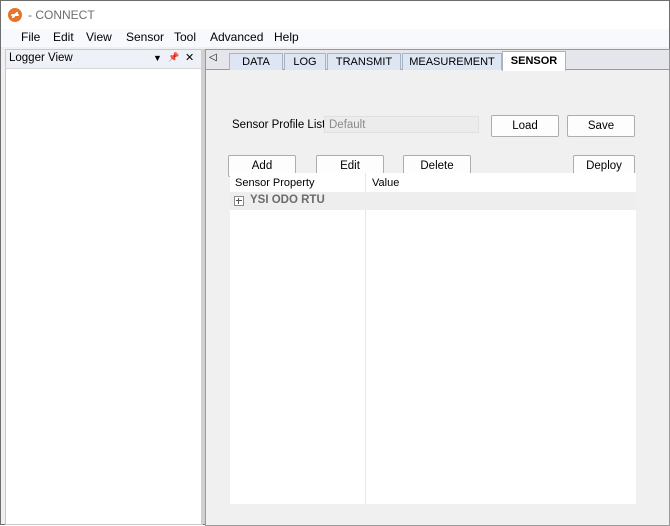  Describe the element at coordinates (286, 37) in the screenshot. I see `menu-help: Help` at that location.